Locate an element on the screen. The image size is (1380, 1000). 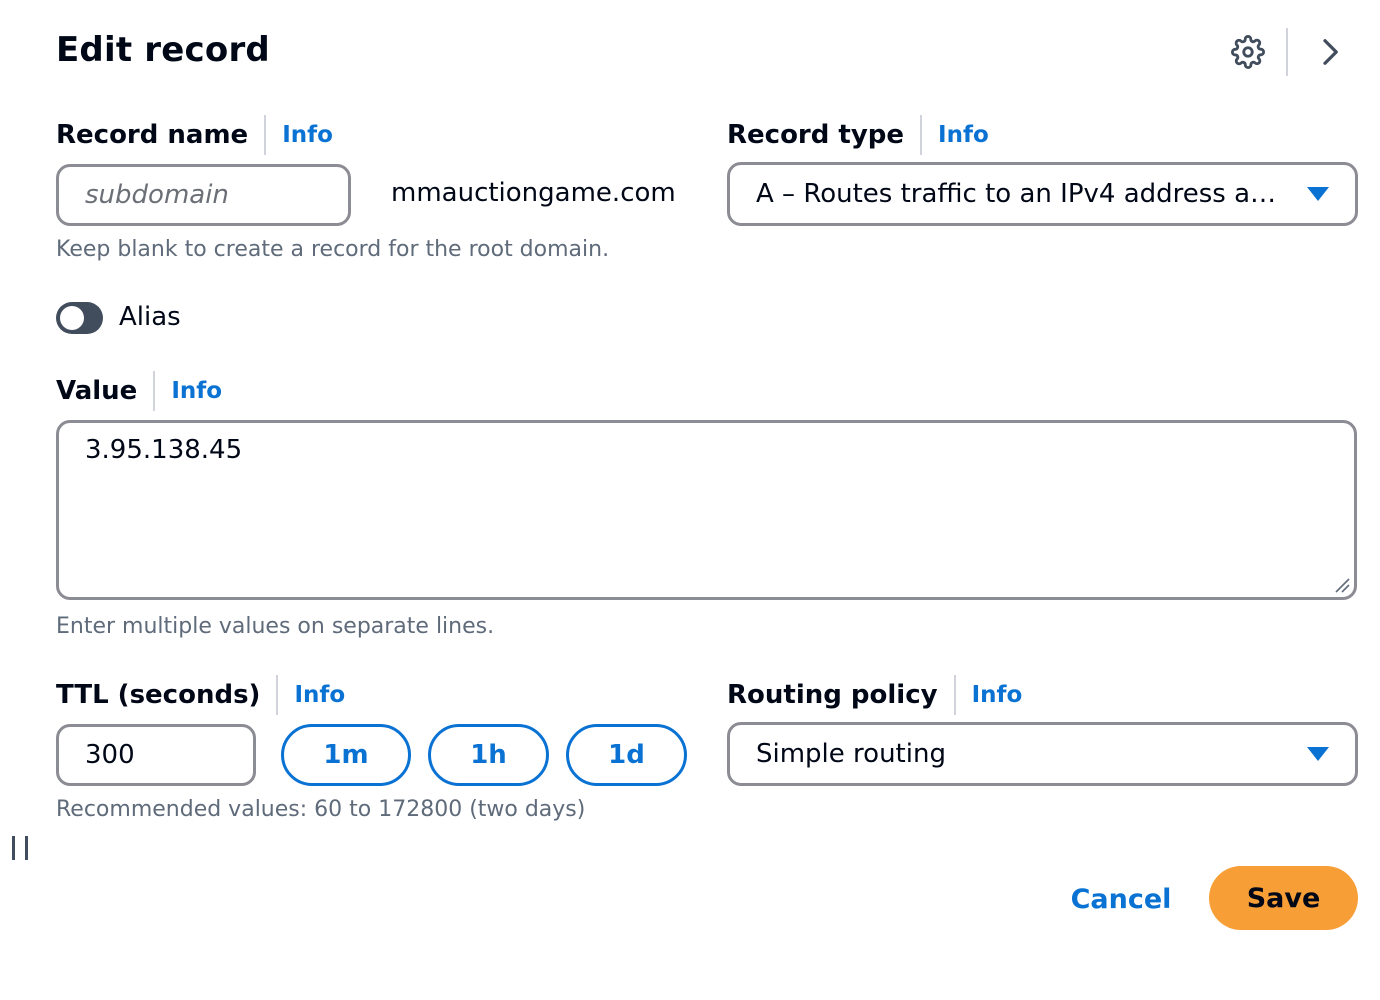
routing-policy-label: Routing policy is located at coordinates (832, 695).